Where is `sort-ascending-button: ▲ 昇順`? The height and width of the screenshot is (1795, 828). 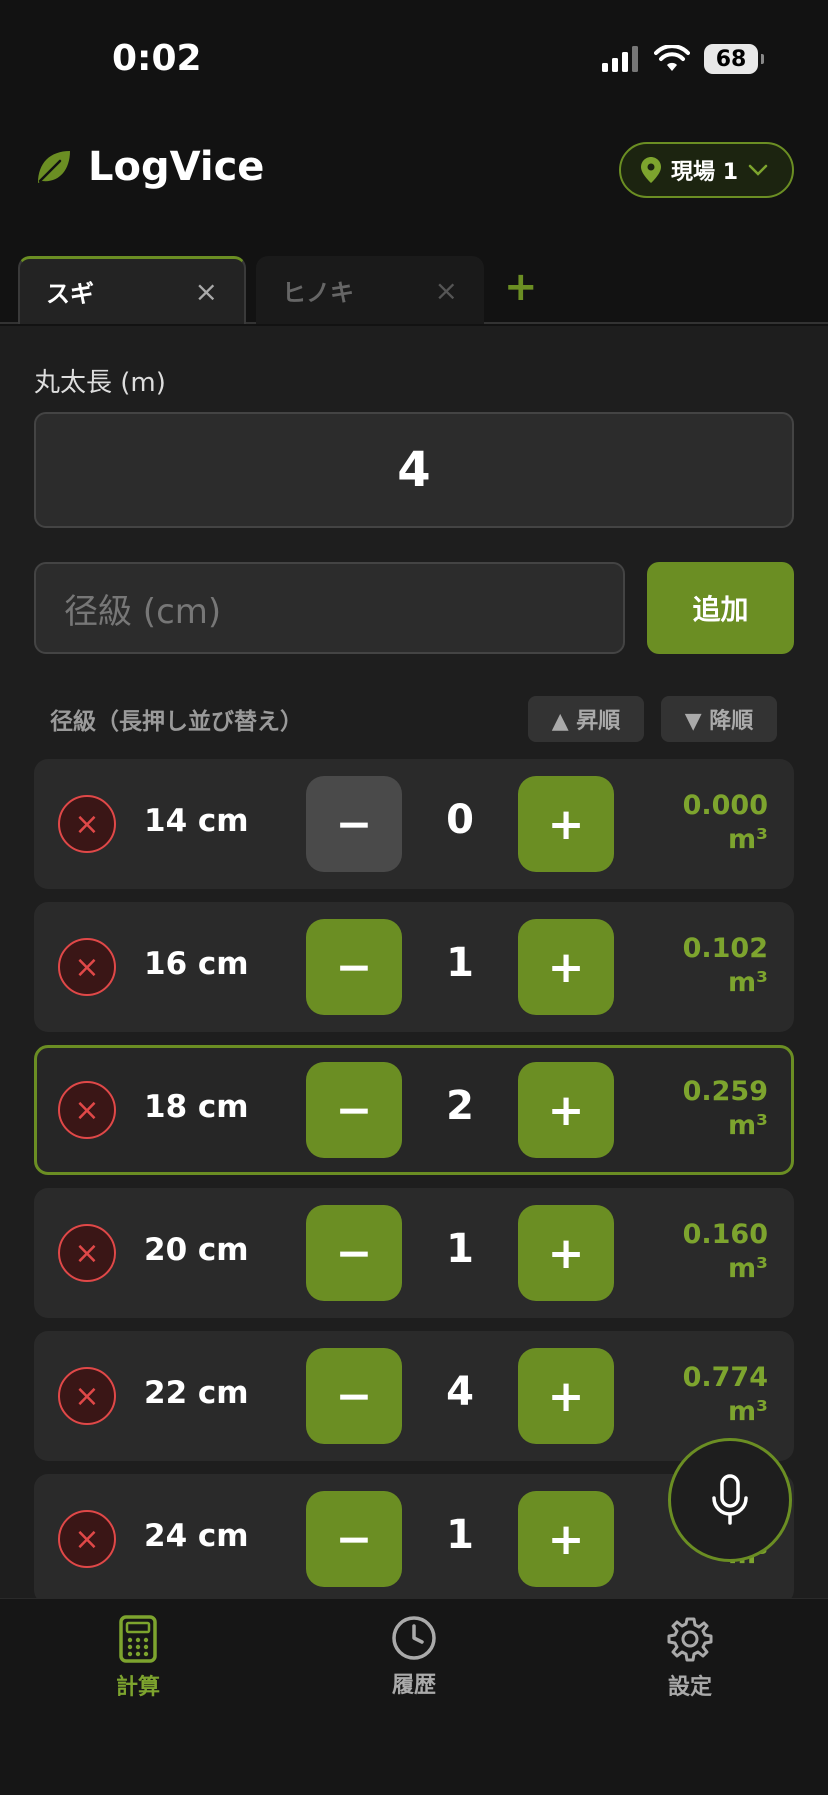 sort-ascending-button: ▲ 昇順 is located at coordinates (586, 719).